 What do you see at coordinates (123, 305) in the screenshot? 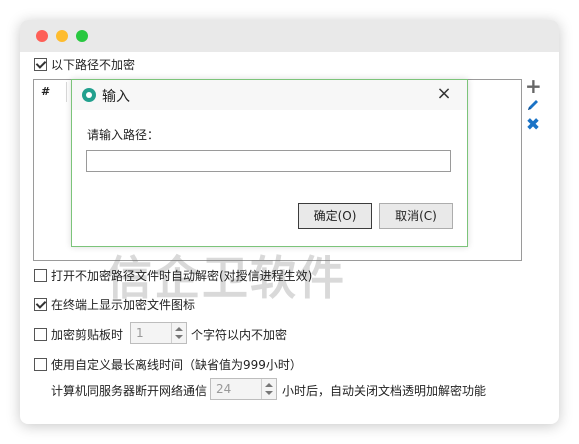
I see `show-icon-label: 在终端上显示加密文件图标` at bounding box center [123, 305].